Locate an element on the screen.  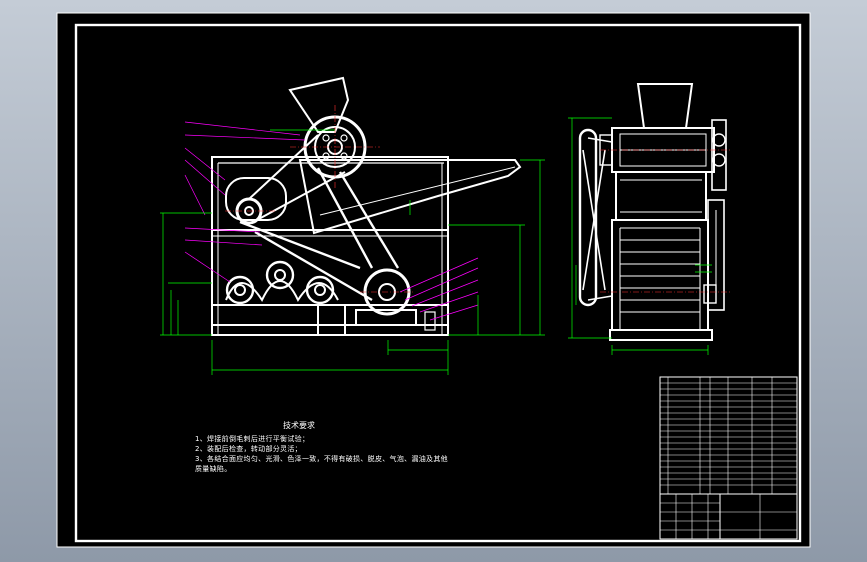
tech-notes-title: 技术要求 is located at coordinates (299, 425).